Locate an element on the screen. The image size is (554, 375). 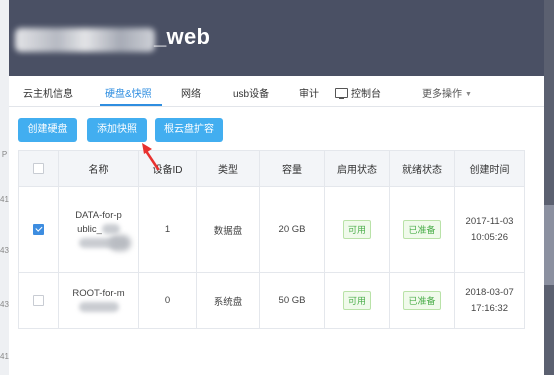
disk-name-line: ublic_ is located at coordinates (98, 230).